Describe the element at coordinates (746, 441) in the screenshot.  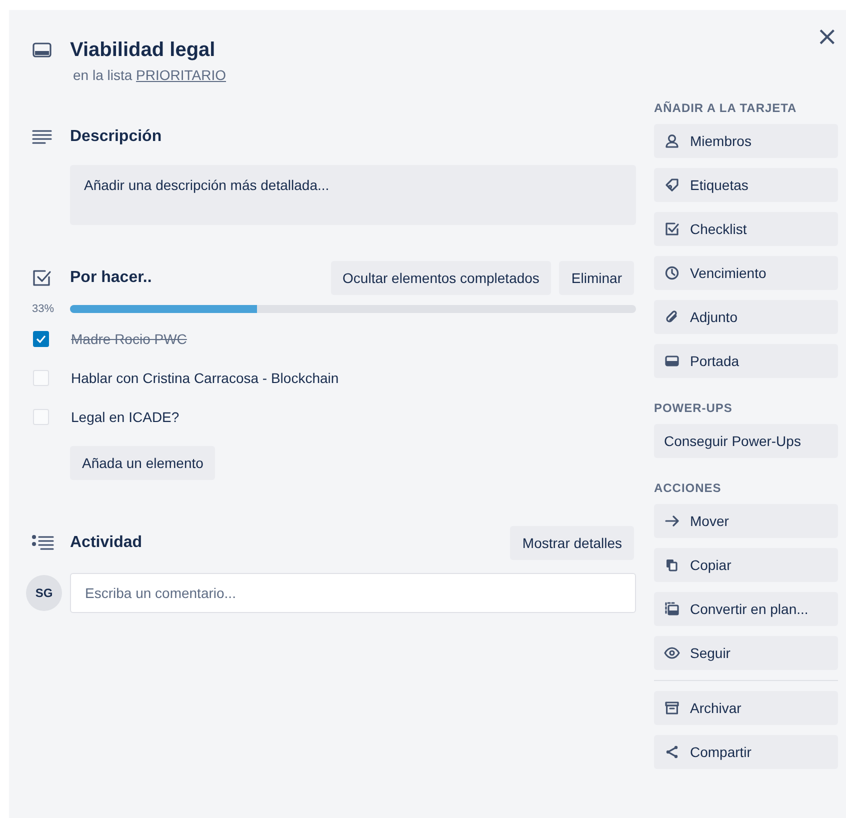
I see `sidebar-button: Conseguir Power-Ups` at that location.